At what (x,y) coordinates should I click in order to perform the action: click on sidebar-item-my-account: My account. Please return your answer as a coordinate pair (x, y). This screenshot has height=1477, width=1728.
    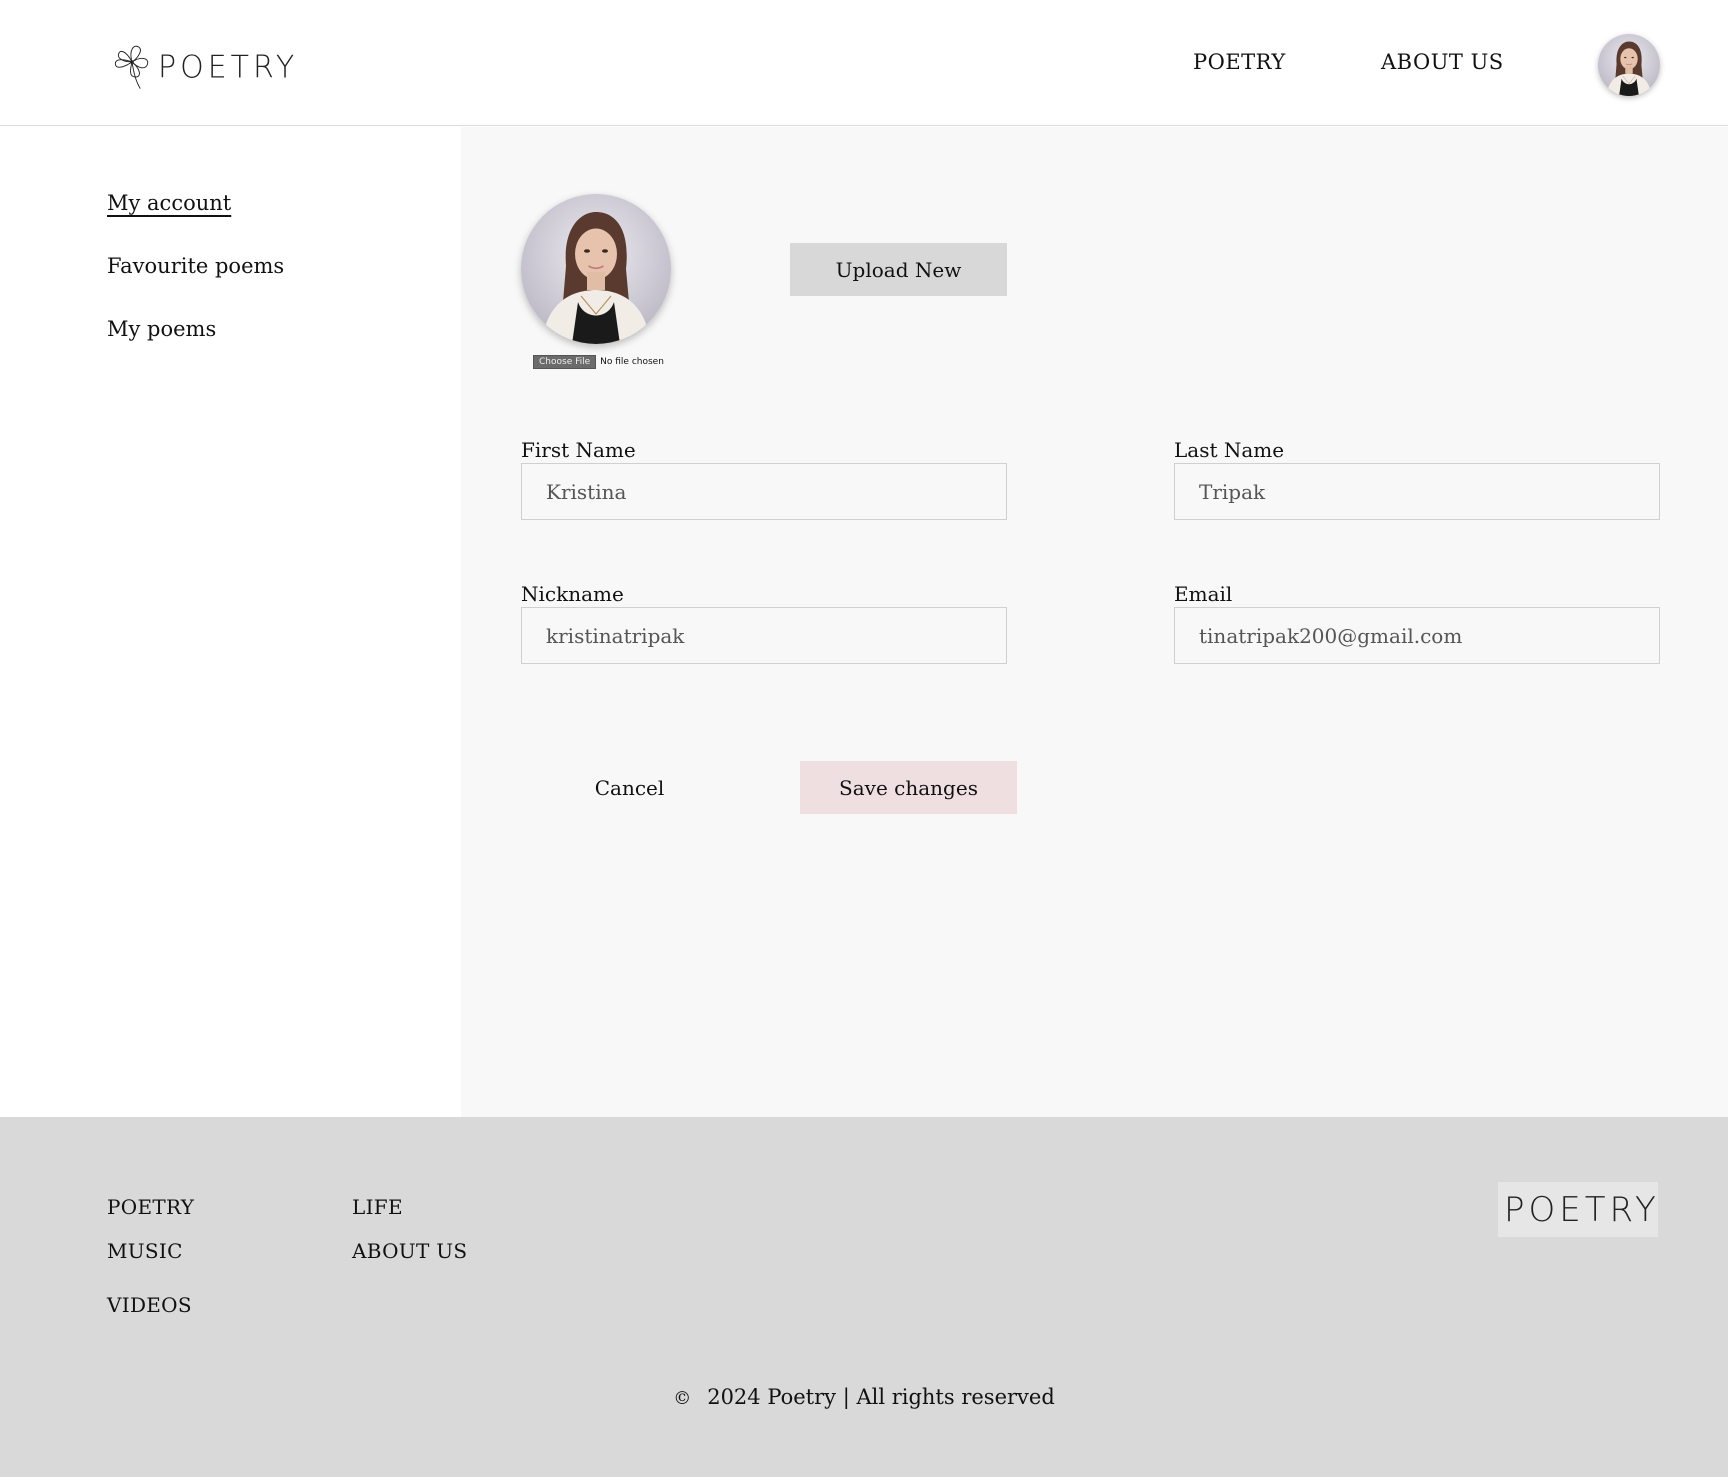
    Looking at the image, I should click on (169, 203).